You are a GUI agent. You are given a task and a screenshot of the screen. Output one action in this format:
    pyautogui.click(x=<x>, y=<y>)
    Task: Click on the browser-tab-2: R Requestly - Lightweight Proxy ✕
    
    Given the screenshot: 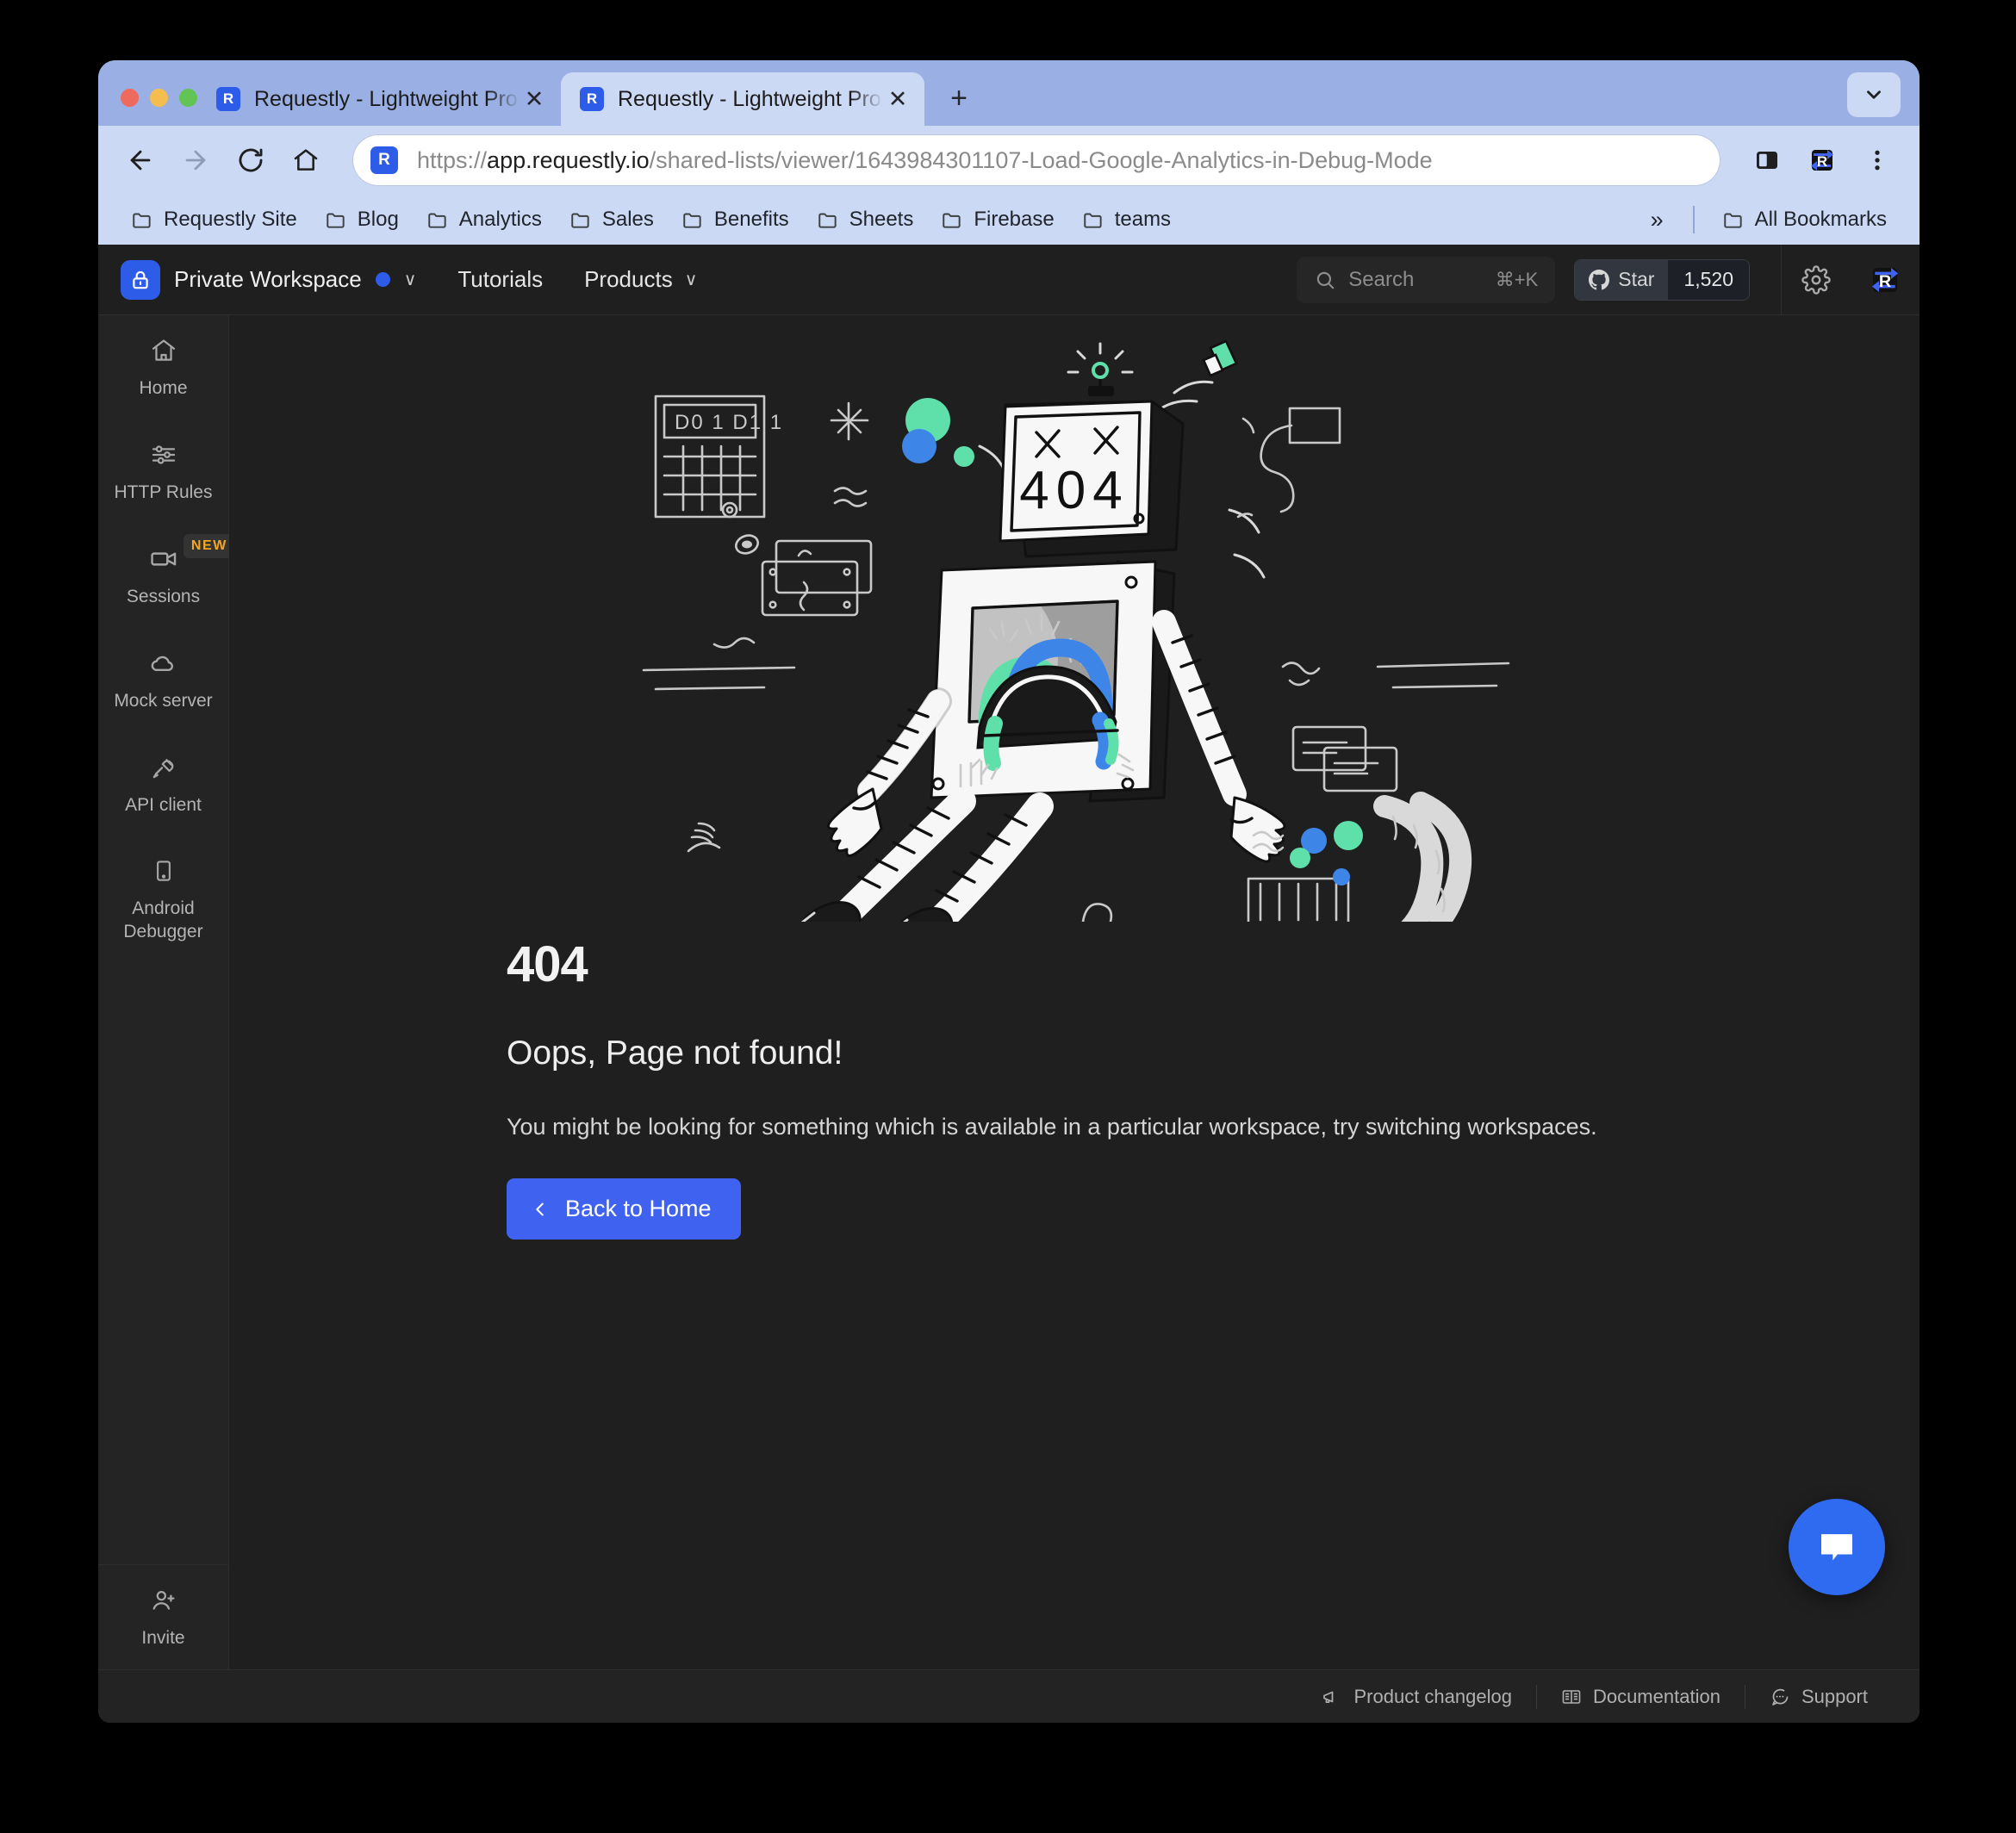 What is the action you would take?
    pyautogui.click(x=743, y=99)
    